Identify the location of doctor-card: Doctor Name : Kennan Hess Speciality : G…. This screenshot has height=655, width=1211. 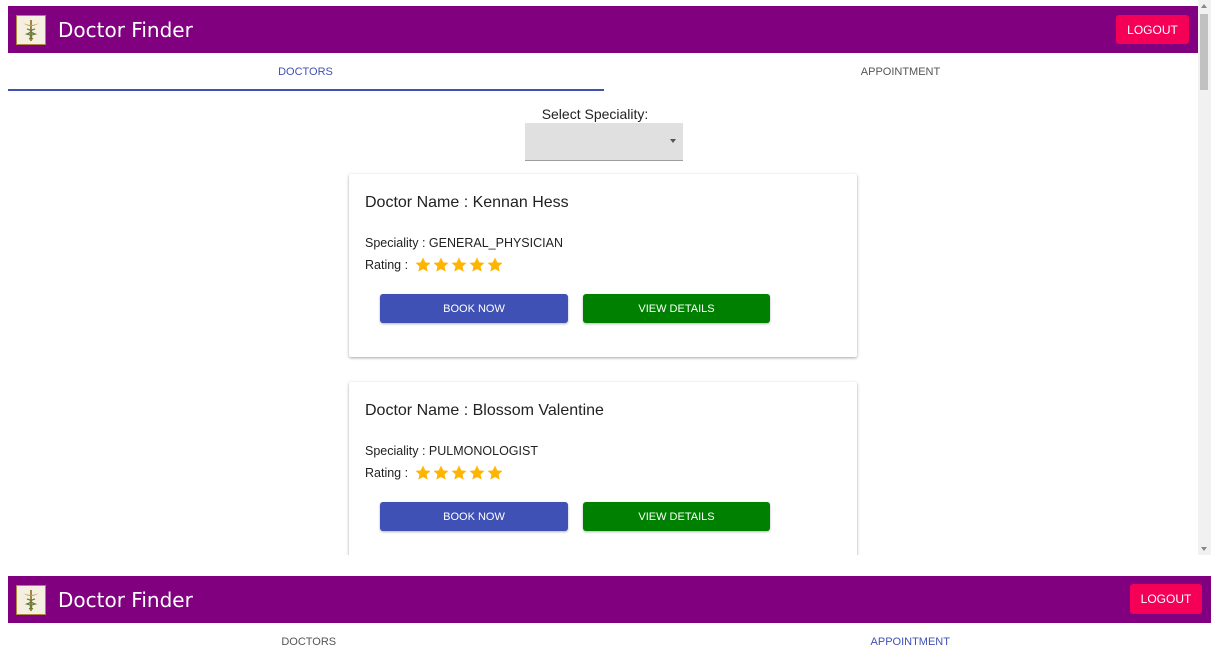
(603, 265).